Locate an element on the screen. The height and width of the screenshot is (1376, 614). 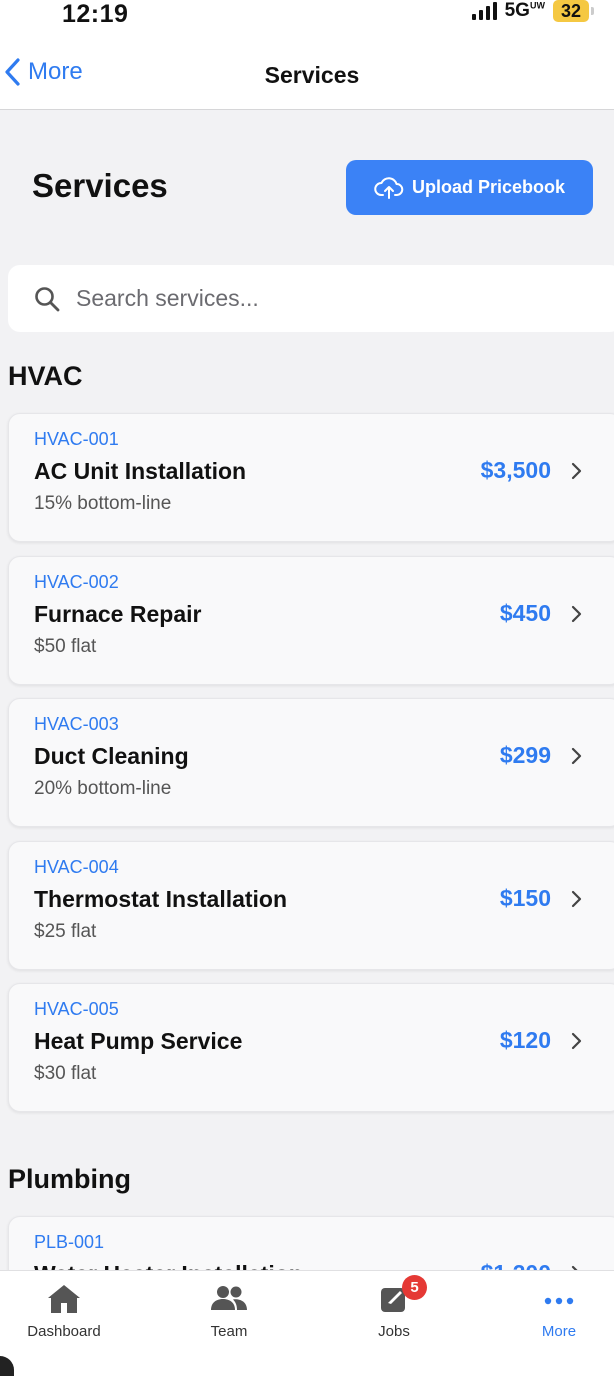
service-code: HVAC-005 is located at coordinates (76, 1009).